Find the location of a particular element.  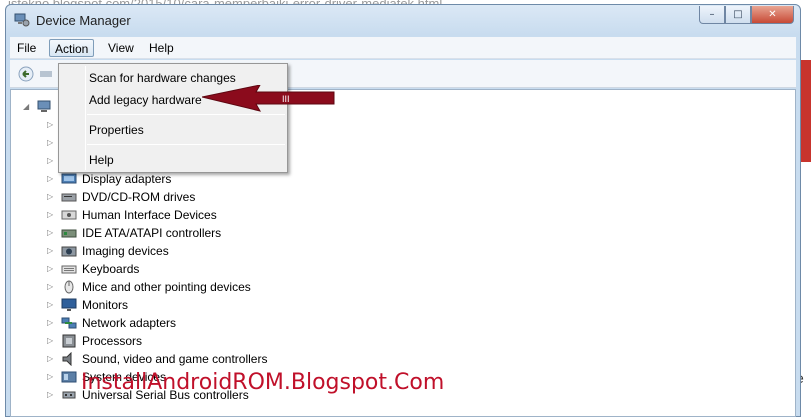

window-title: Device Manager is located at coordinates (83, 20).